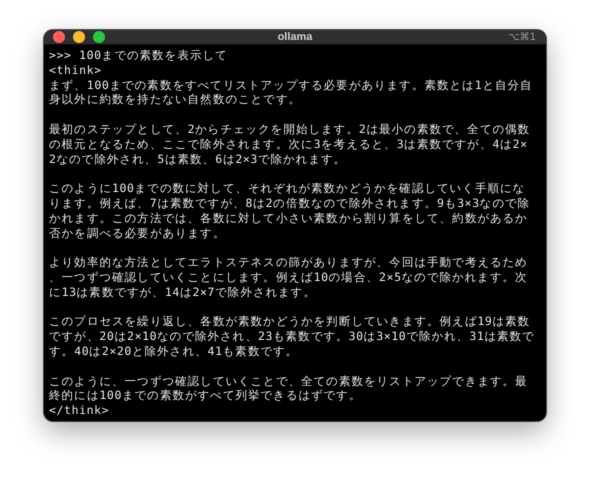 Image resolution: width=590 pixels, height=480 pixels. What do you see at coordinates (288, 144) in the screenshot?
I see `terminal-line: の根元となるため、ここで除外されます。次に3を考えると、3は素数ですが、4は2×` at bounding box center [288, 144].